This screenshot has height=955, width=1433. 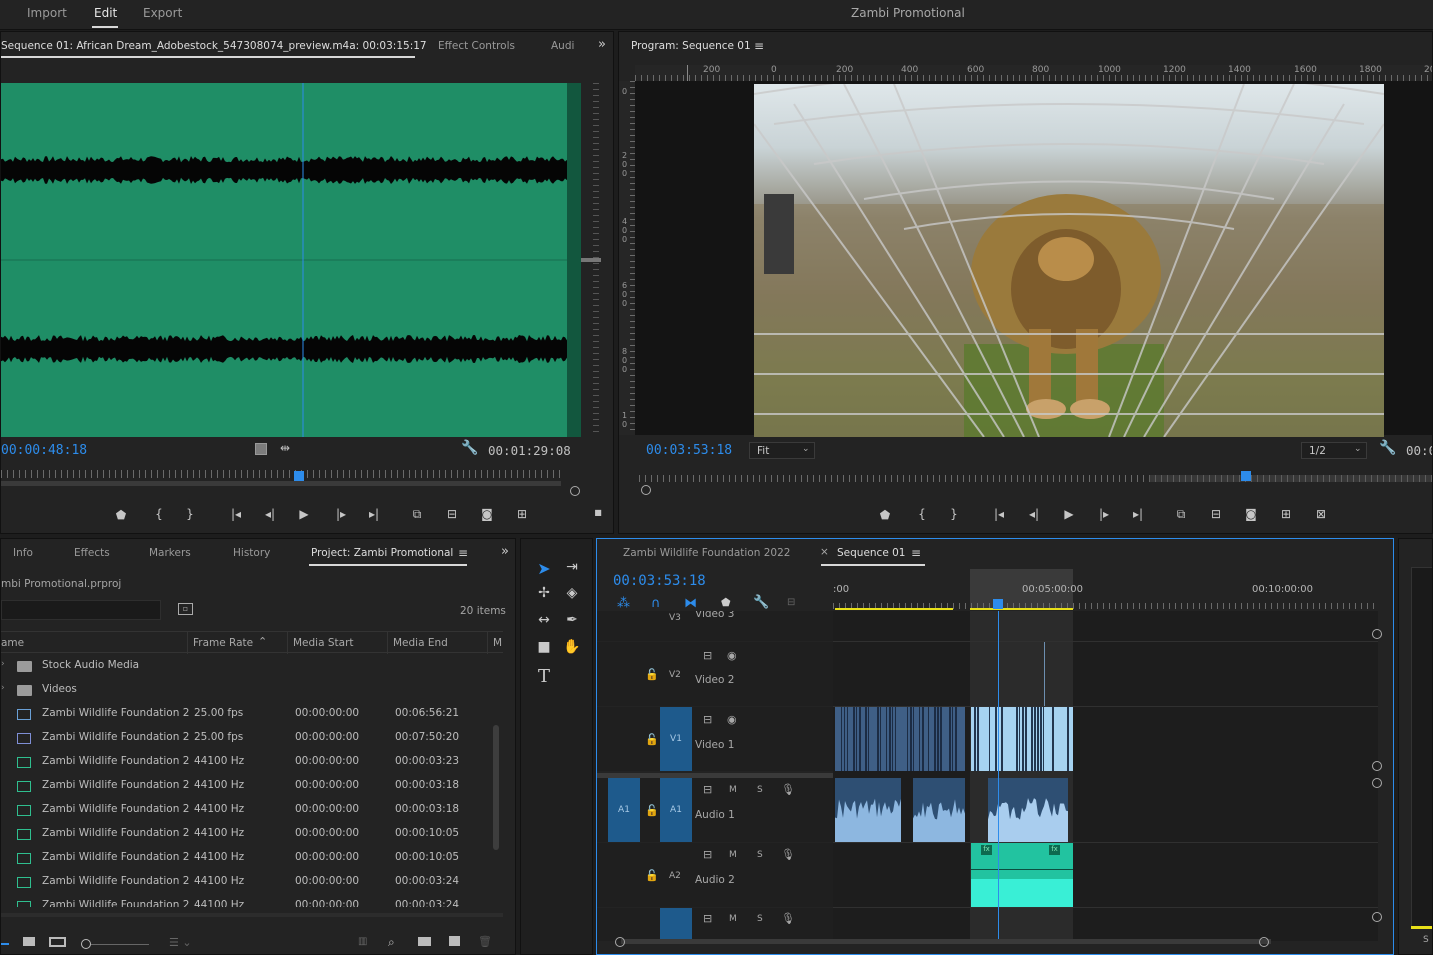 What do you see at coordinates (659, 581) in the screenshot?
I see `timeline-timecode: 00:03:53:18` at bounding box center [659, 581].